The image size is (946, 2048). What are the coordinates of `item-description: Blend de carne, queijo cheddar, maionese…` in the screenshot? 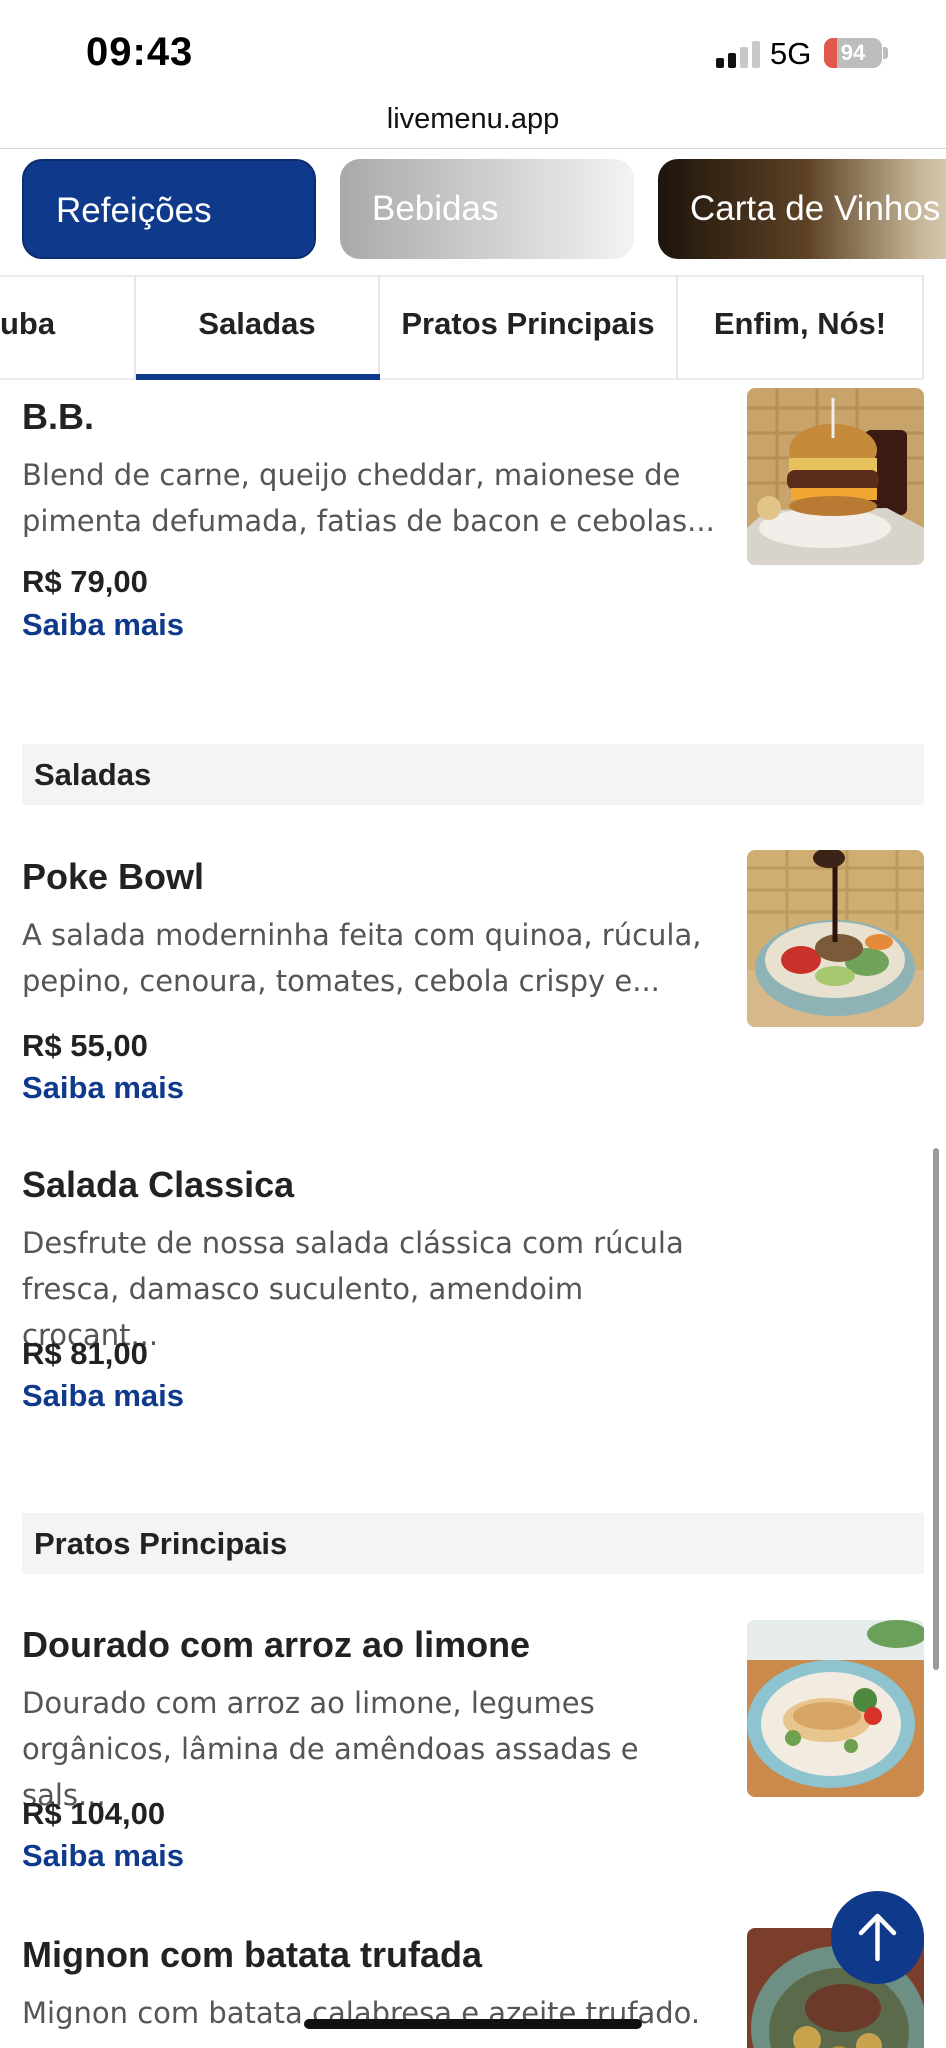 It's located at (368, 498).